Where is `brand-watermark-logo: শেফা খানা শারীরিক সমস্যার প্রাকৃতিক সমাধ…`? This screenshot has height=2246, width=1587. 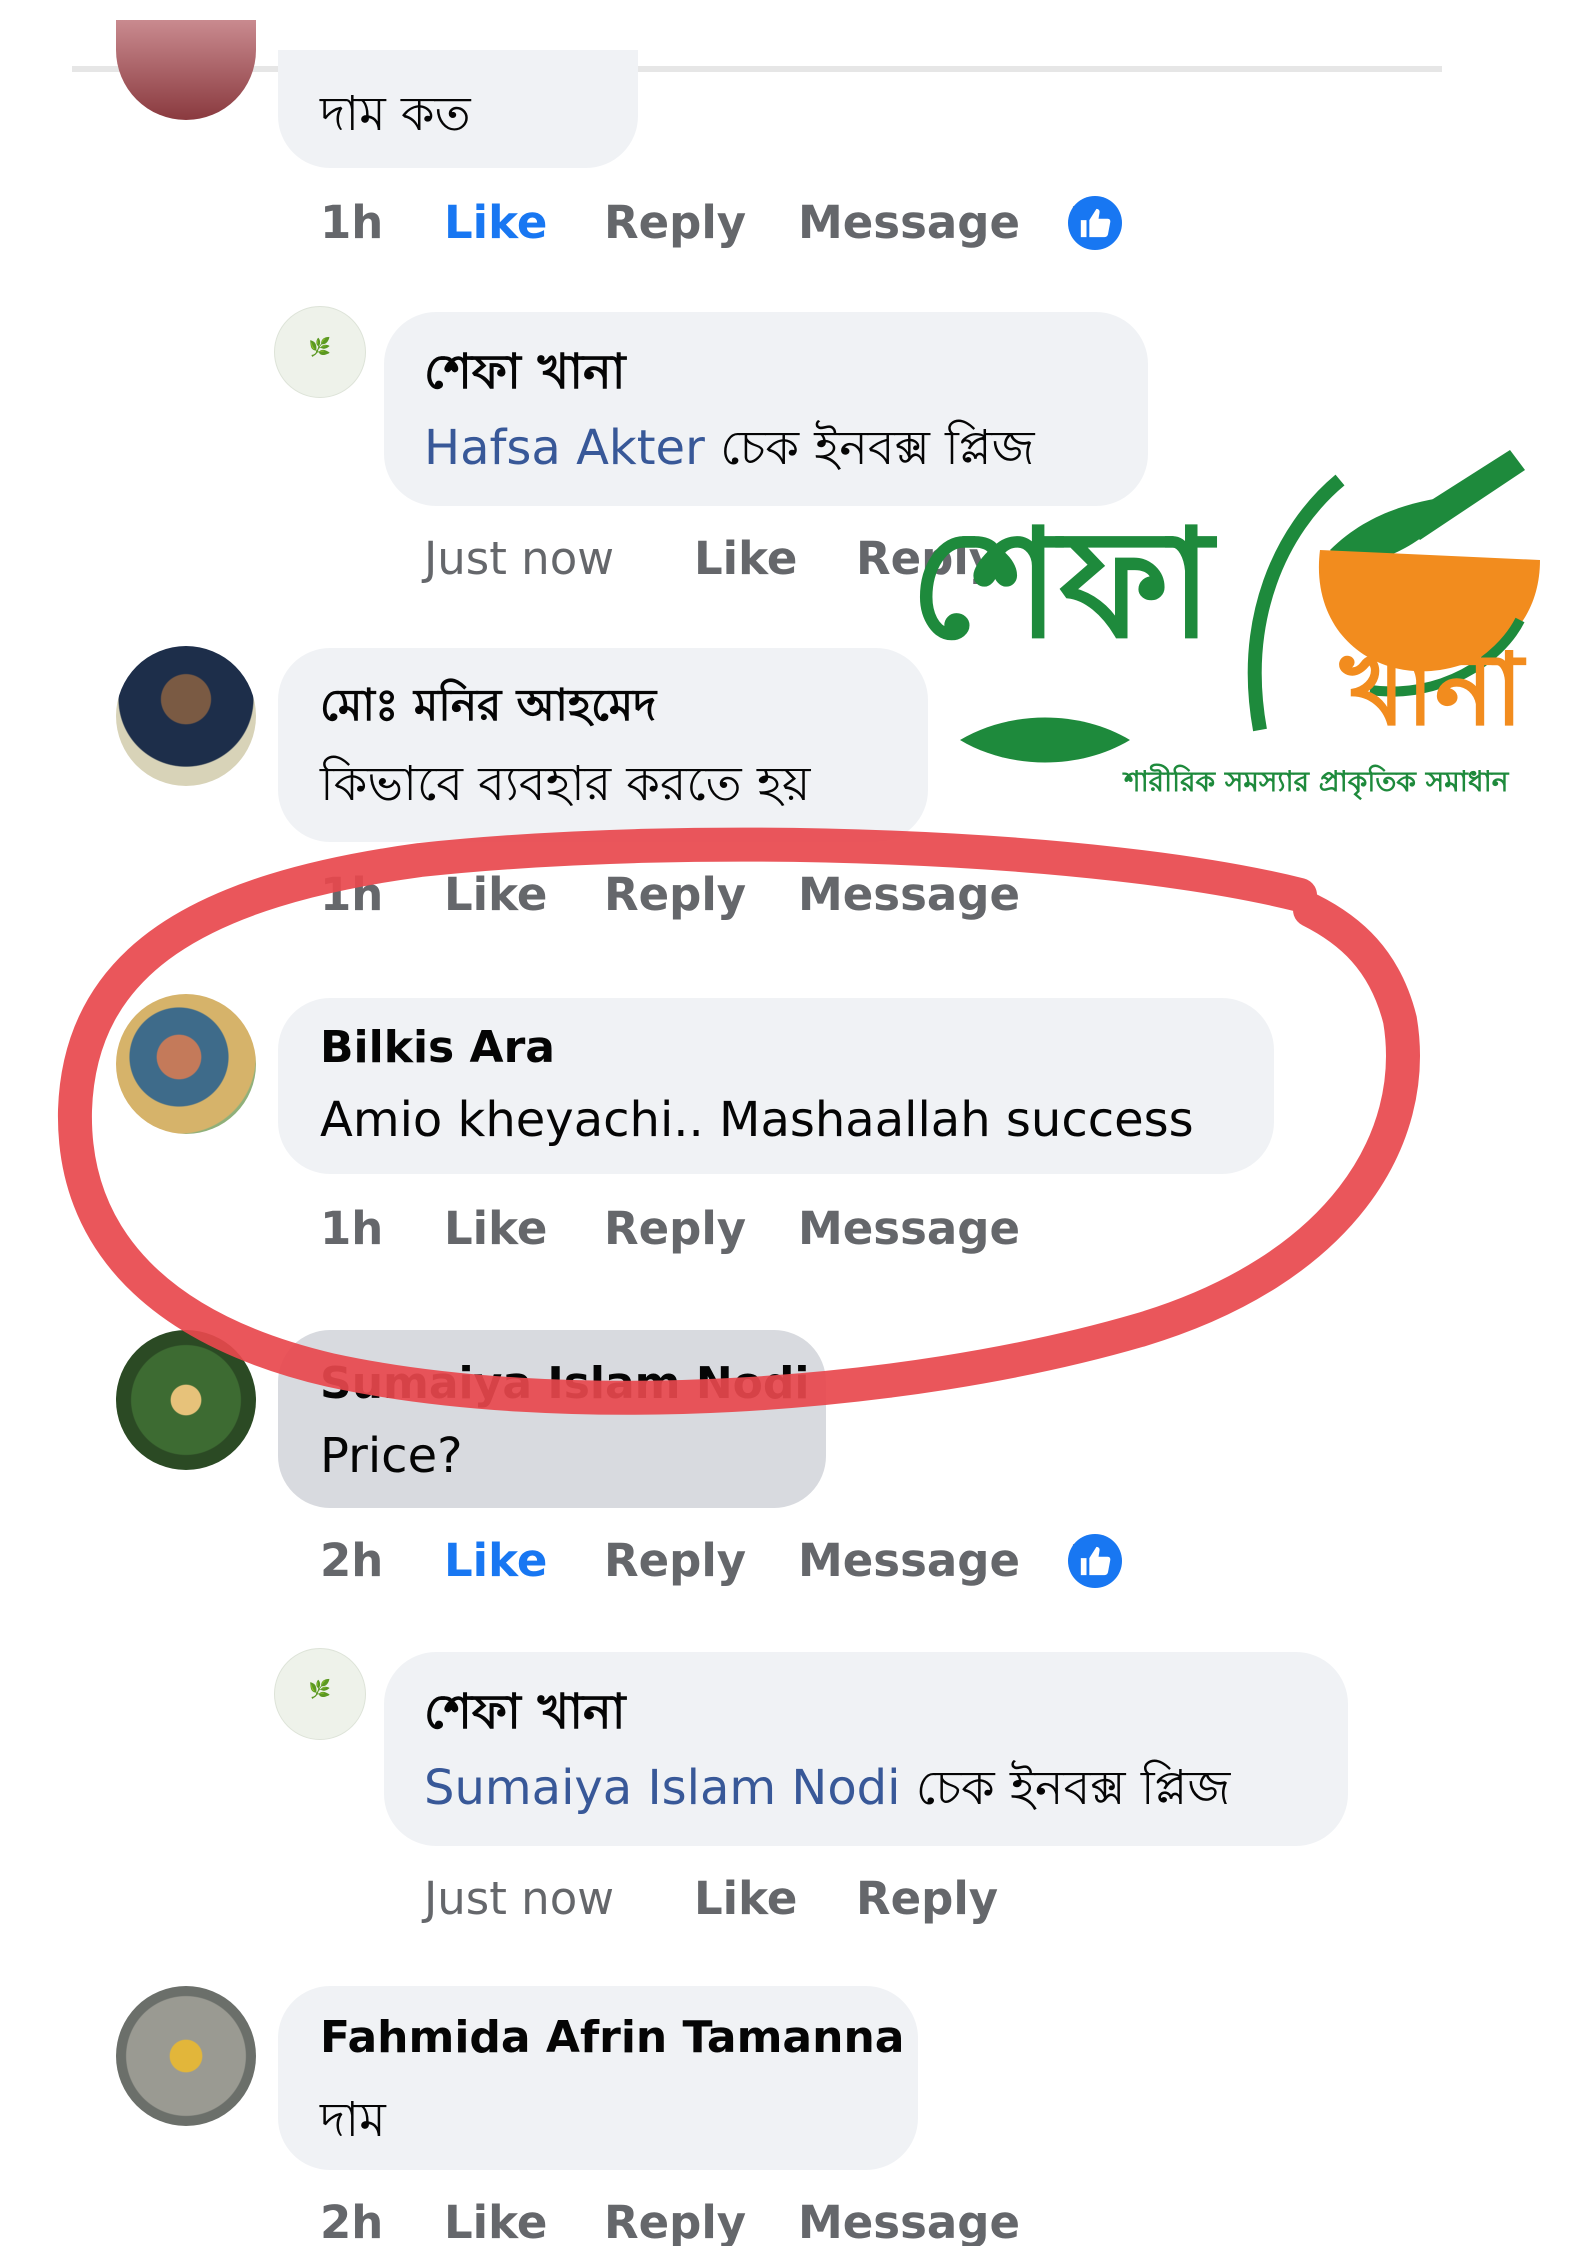 brand-watermark-logo: শেফা খানা শারীরিক সমস্যার প্রাকৃতিক সমাধ… is located at coordinates (1230, 630).